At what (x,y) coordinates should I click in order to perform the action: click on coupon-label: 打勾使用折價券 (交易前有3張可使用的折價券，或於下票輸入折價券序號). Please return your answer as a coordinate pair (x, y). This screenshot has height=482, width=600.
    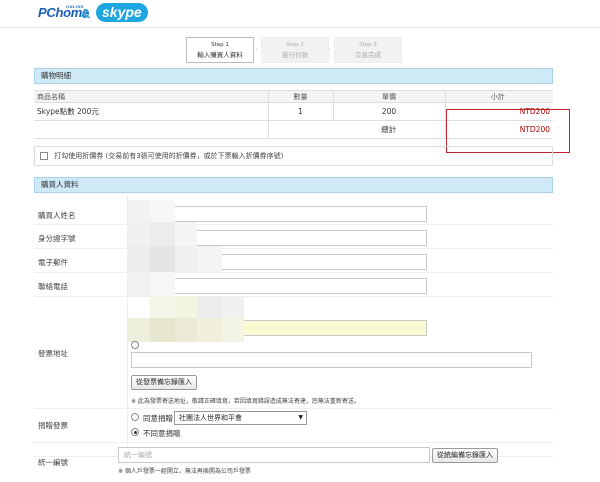
    Looking at the image, I should click on (169, 156).